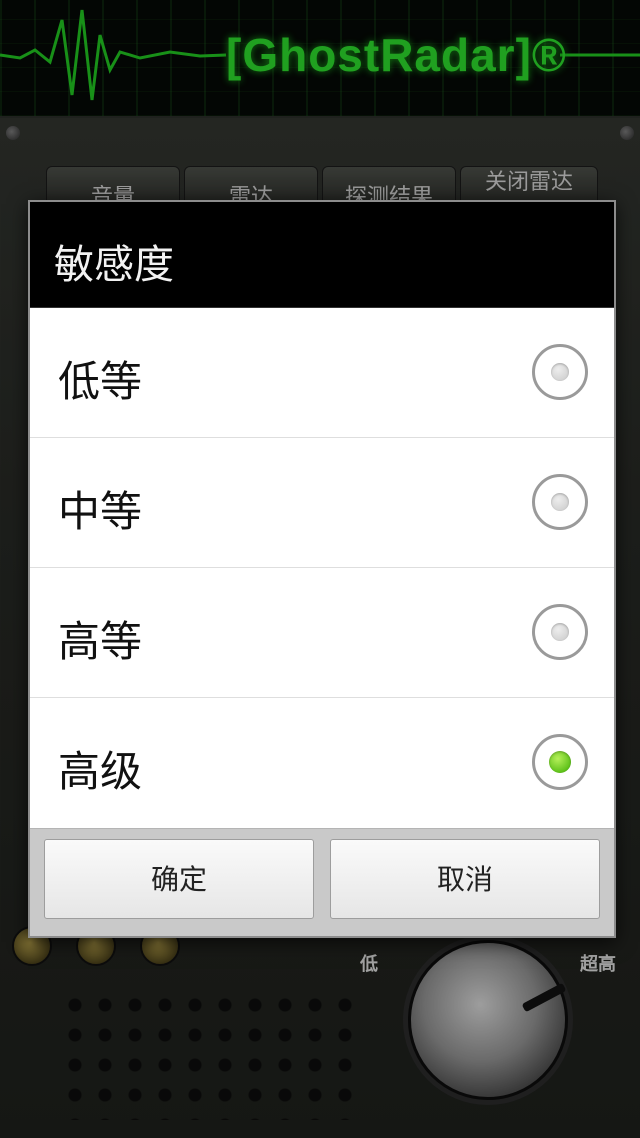 This screenshot has width=640, height=1138. What do you see at coordinates (114, 265) in the screenshot?
I see `dialog-title: 敏感度` at bounding box center [114, 265].